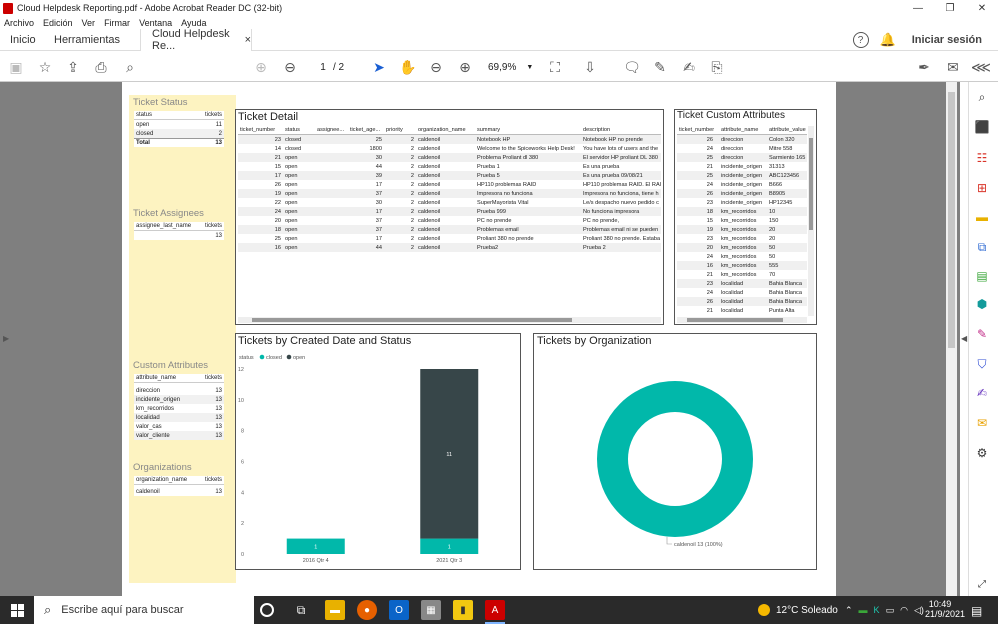 The width and height of the screenshot is (998, 624). Describe the element at coordinates (87, 40) in the screenshot. I see `tab-herramientas: Herramientas` at that location.